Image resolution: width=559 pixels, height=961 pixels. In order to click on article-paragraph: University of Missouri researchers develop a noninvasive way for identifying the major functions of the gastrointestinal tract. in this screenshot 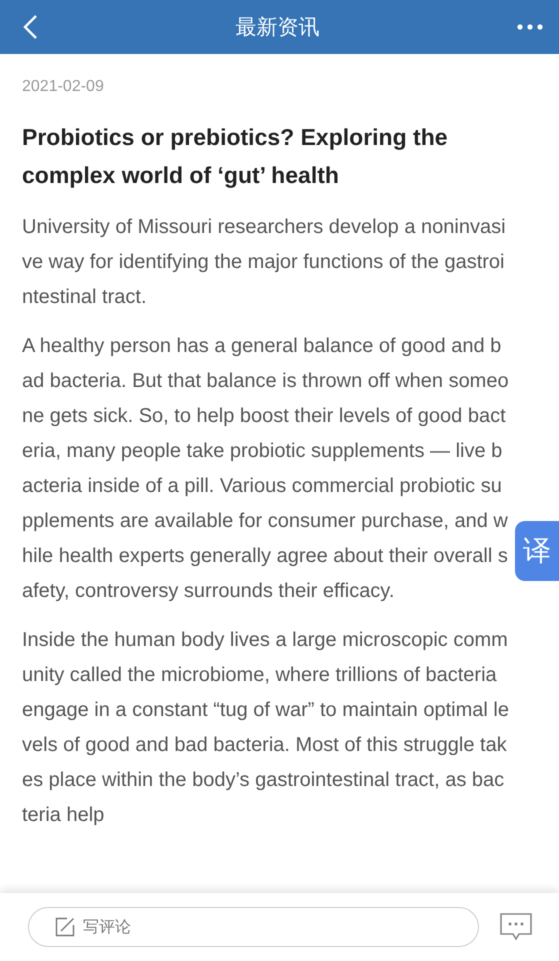, I will do `click(264, 262)`.